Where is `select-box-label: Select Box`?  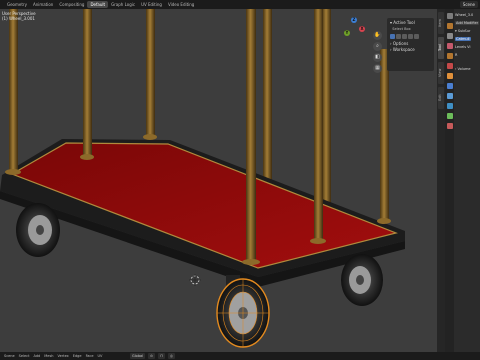
select-box-label: Select Box is located at coordinates (401, 29).